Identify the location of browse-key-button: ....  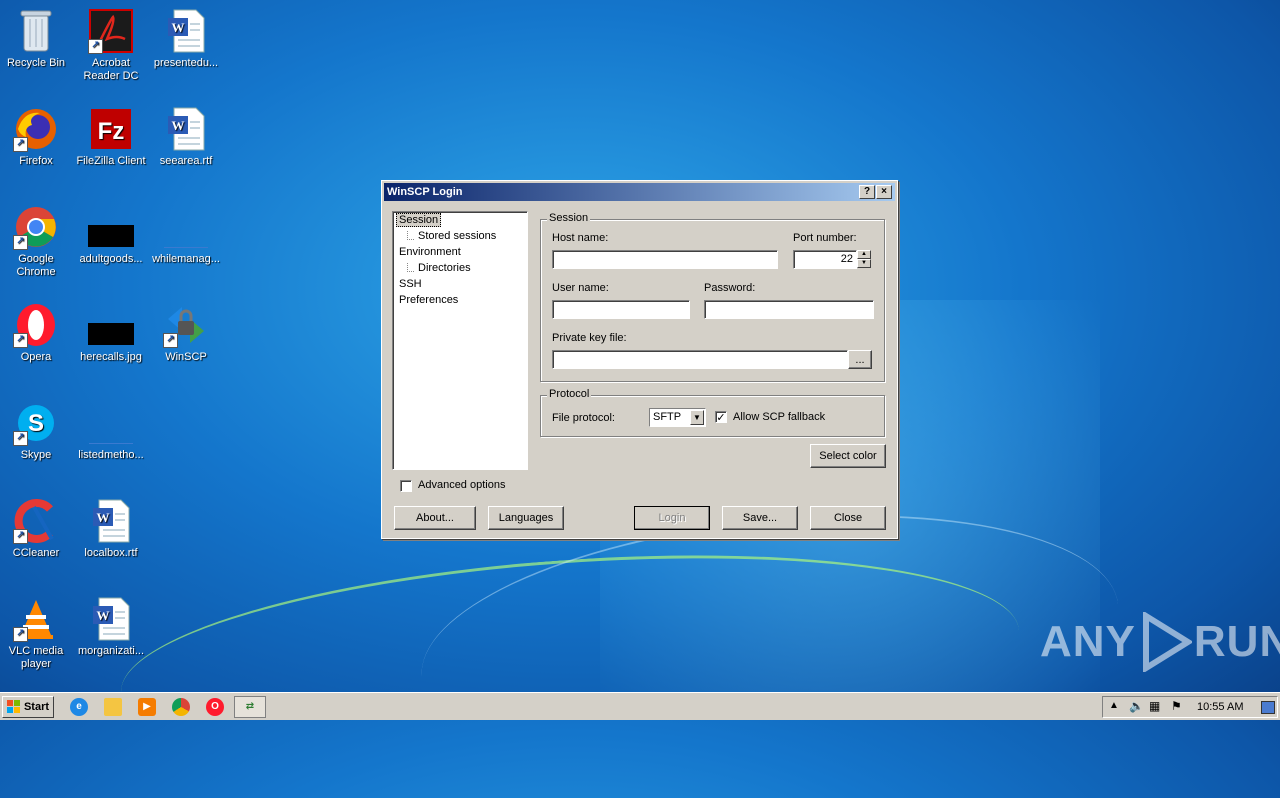
(860, 359).